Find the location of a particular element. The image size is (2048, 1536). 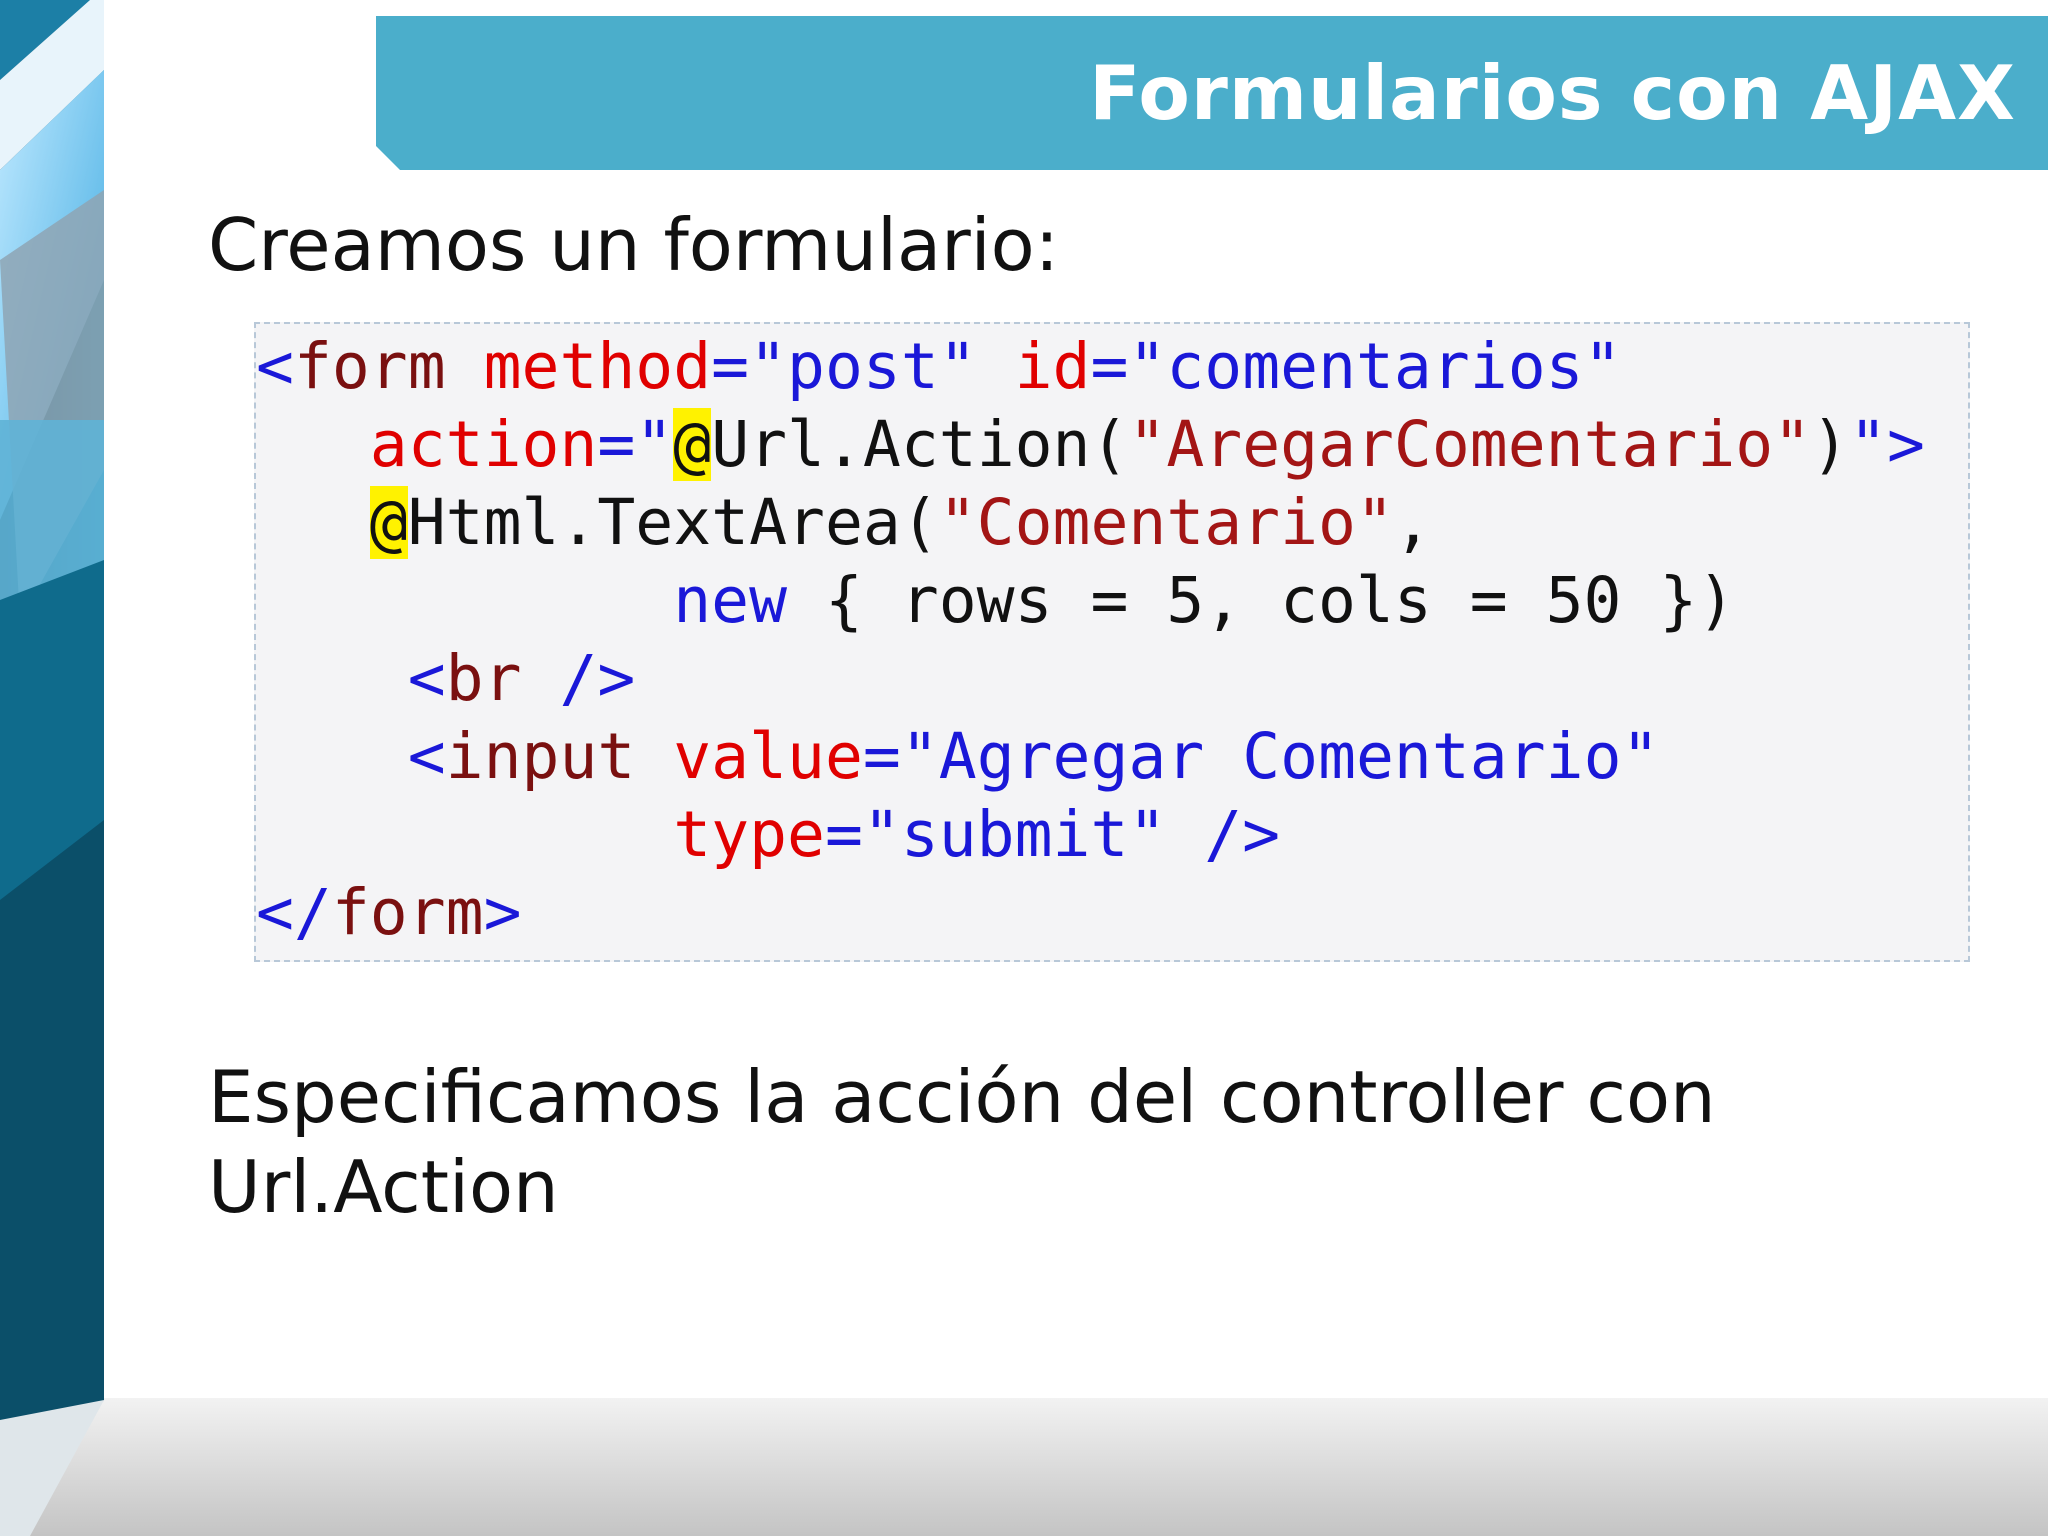

footer-band is located at coordinates (1024, 1467).